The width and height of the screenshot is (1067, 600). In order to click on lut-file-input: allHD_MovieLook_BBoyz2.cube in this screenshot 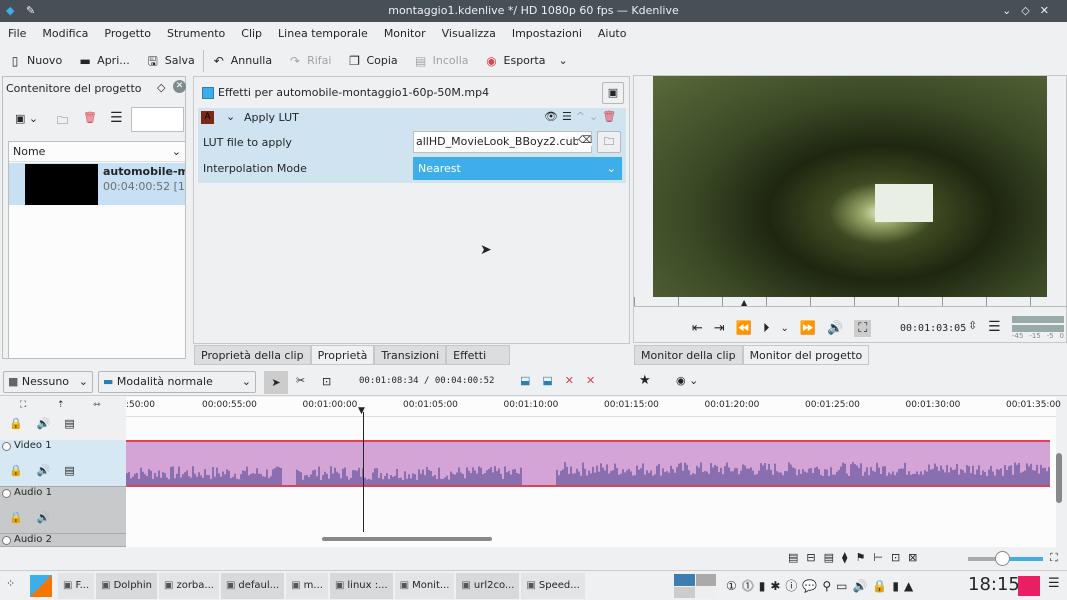, I will do `click(502, 142)`.